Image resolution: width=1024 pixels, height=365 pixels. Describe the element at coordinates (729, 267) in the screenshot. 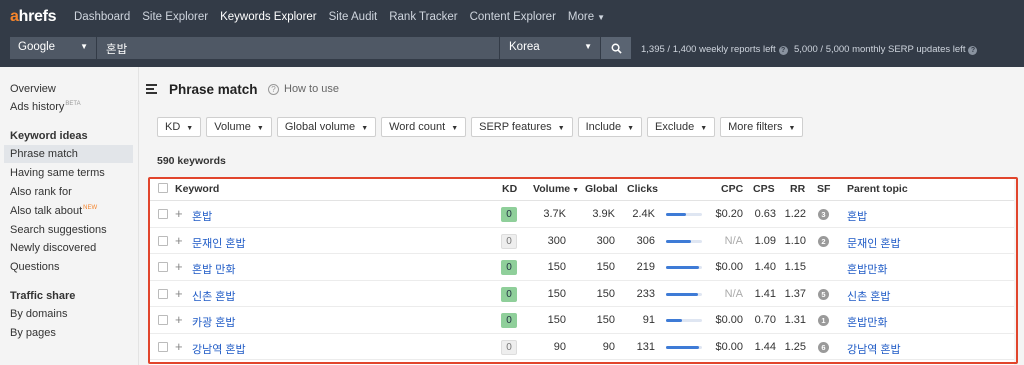

I see `cpc-value: $0.00` at that location.